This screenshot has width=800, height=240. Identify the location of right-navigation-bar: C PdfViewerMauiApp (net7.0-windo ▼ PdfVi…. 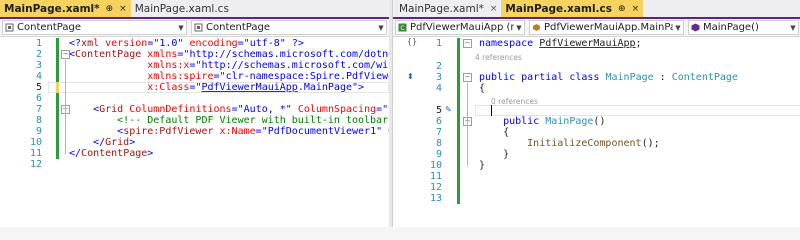
(596, 28).